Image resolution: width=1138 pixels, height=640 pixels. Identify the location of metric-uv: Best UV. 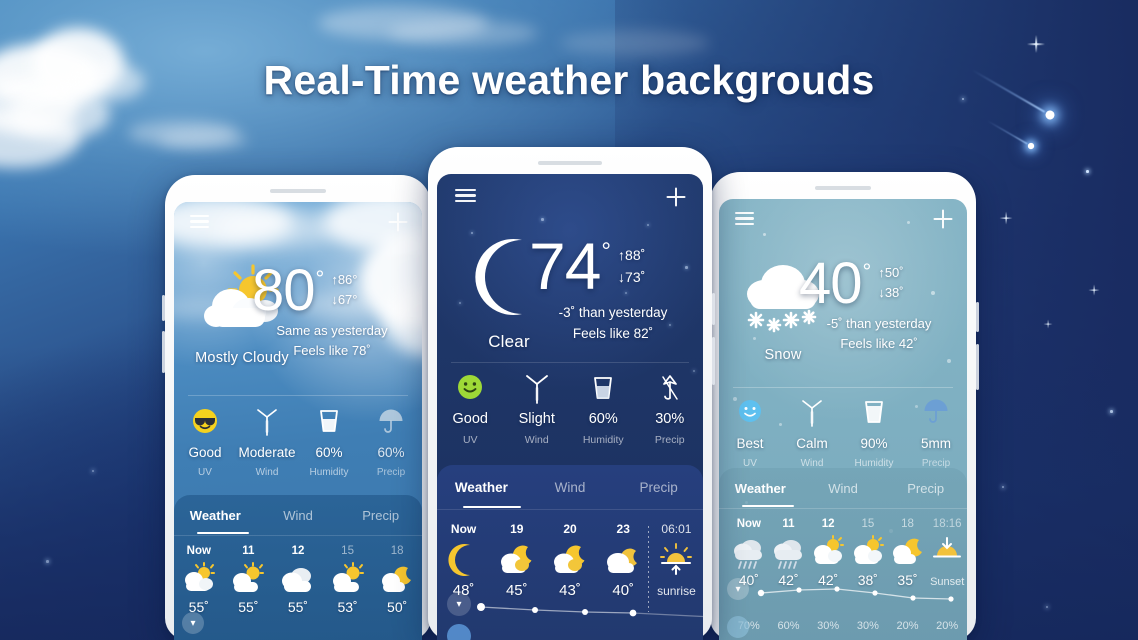
(750, 434).